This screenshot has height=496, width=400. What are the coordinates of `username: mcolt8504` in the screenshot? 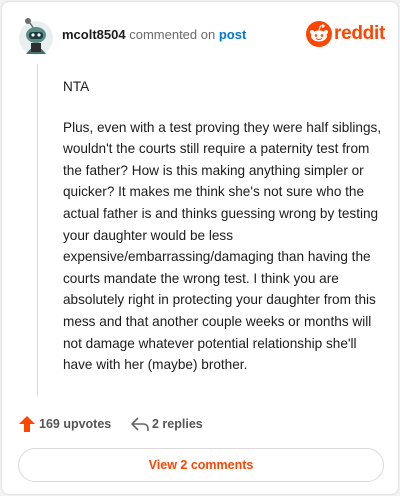 It's located at (94, 34).